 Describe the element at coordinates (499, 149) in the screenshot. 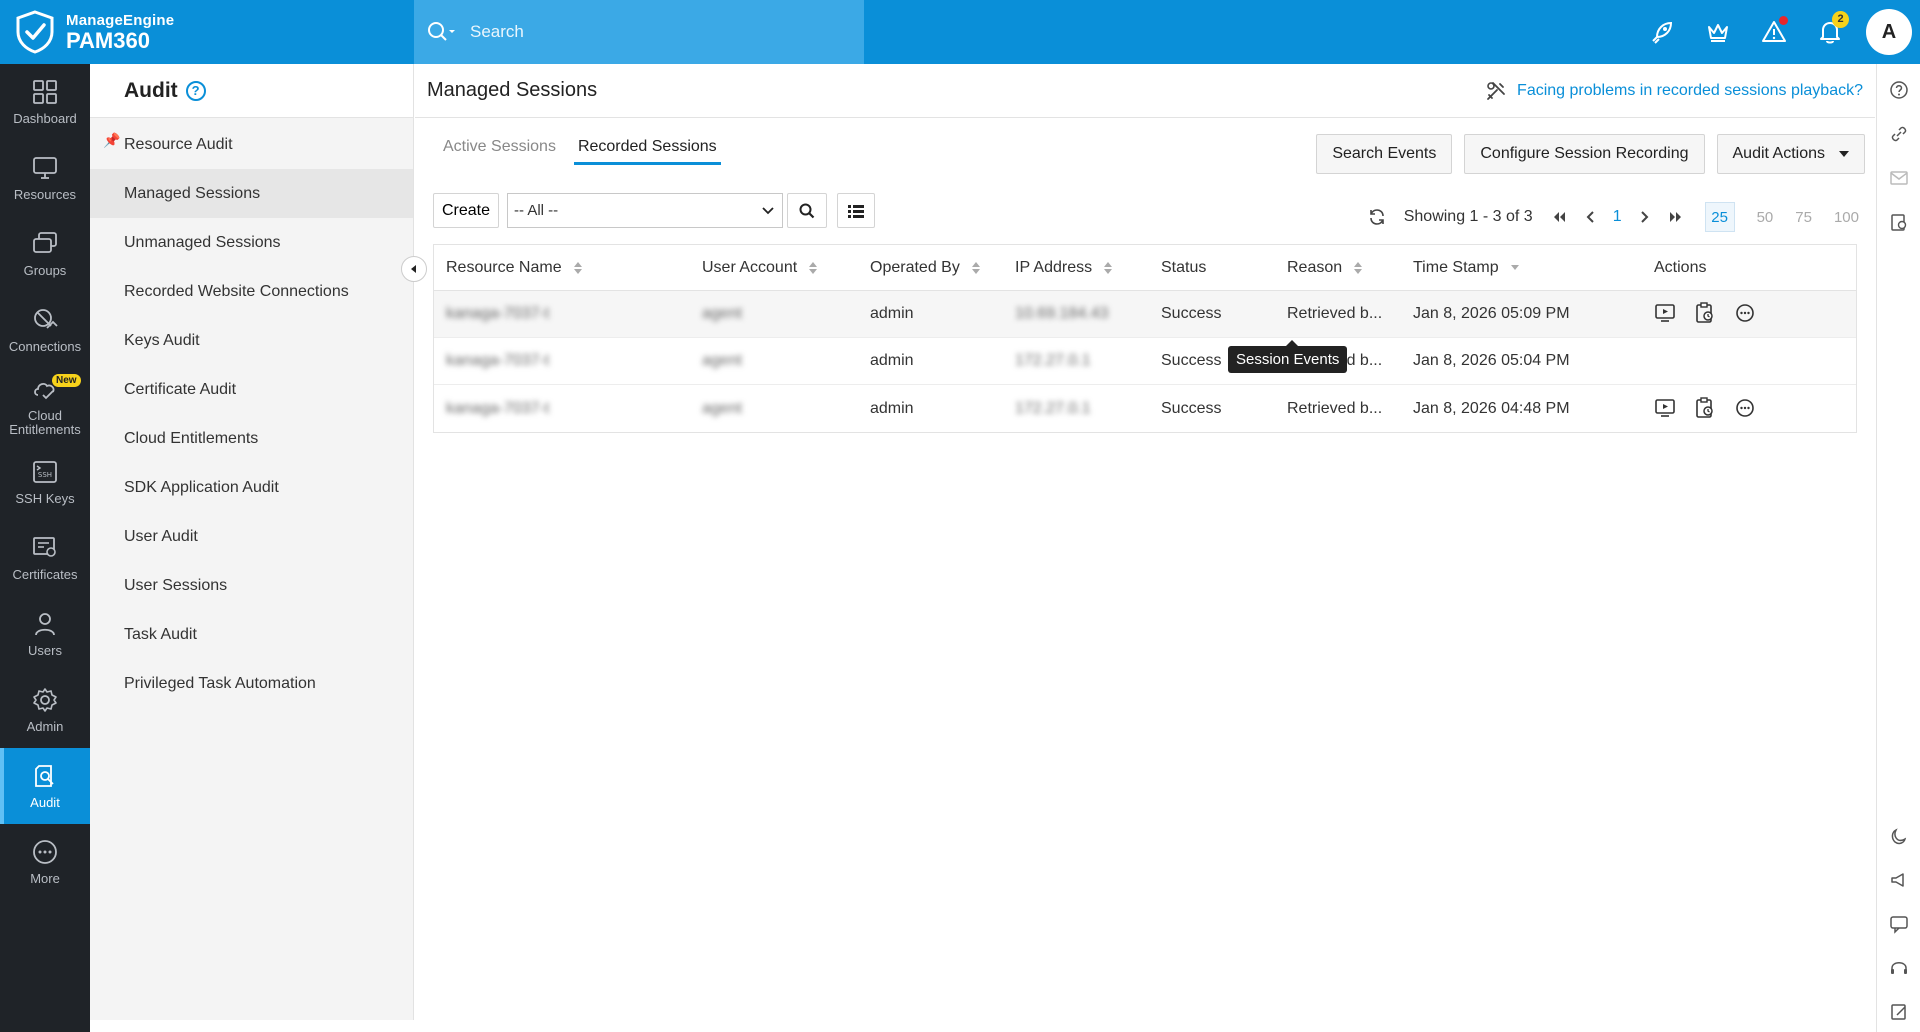

I see `tab-active-sessions: Active Sessions` at that location.